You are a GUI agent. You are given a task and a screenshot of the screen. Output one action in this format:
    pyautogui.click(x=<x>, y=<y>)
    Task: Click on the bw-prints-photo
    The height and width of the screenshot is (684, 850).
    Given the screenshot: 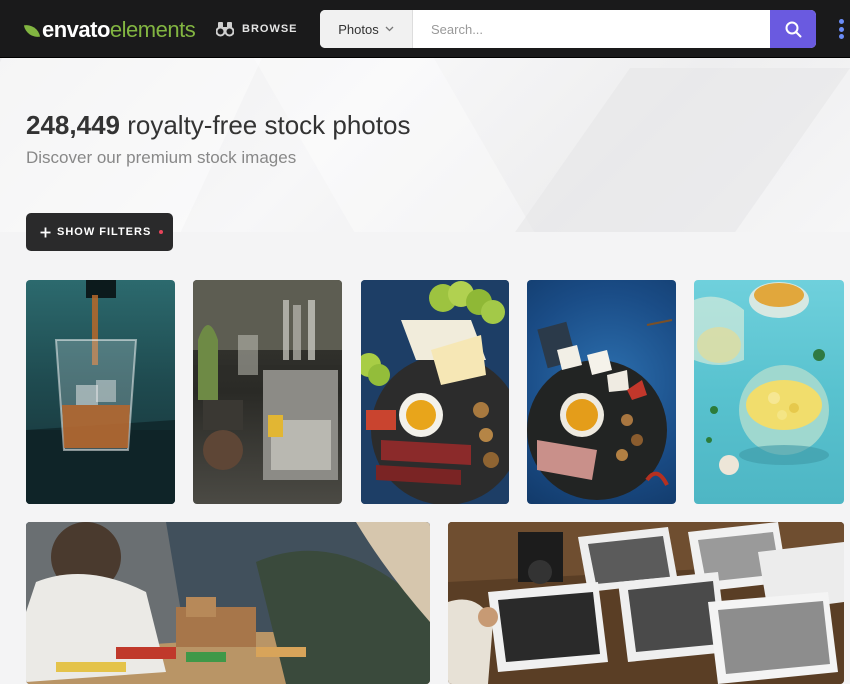 What is the action you would take?
    pyautogui.click(x=646, y=603)
    